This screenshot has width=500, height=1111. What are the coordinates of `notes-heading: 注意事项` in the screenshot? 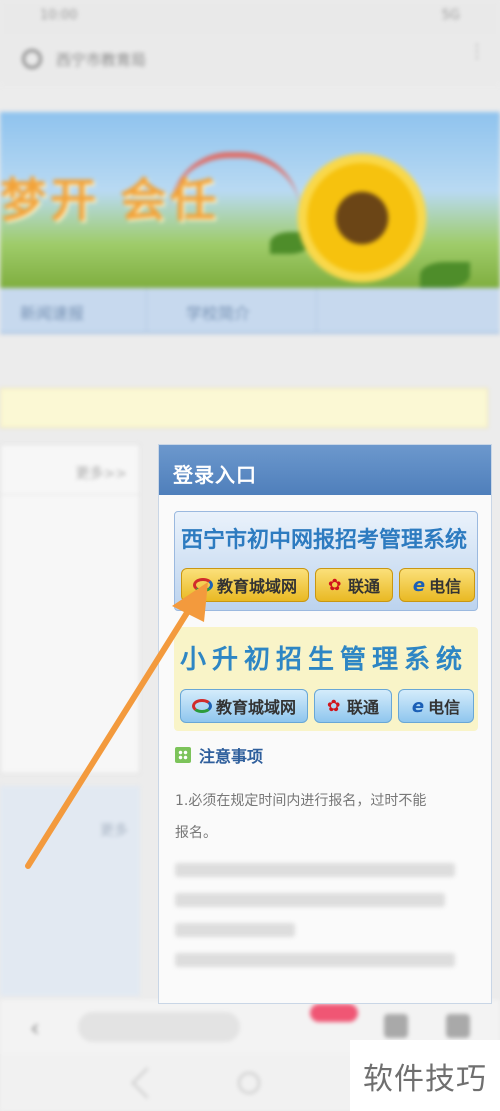 It's located at (325, 755).